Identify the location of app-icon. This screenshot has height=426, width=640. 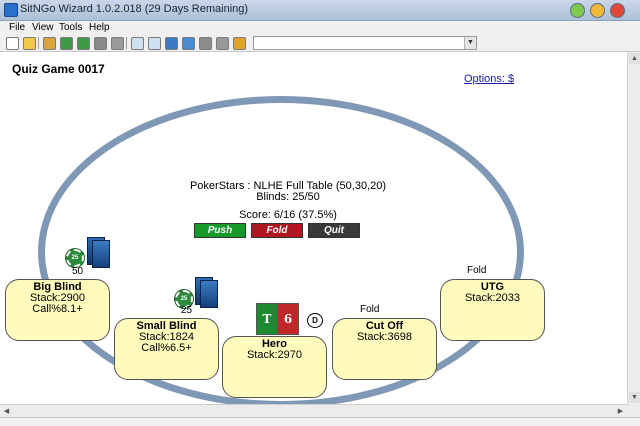
(11, 10).